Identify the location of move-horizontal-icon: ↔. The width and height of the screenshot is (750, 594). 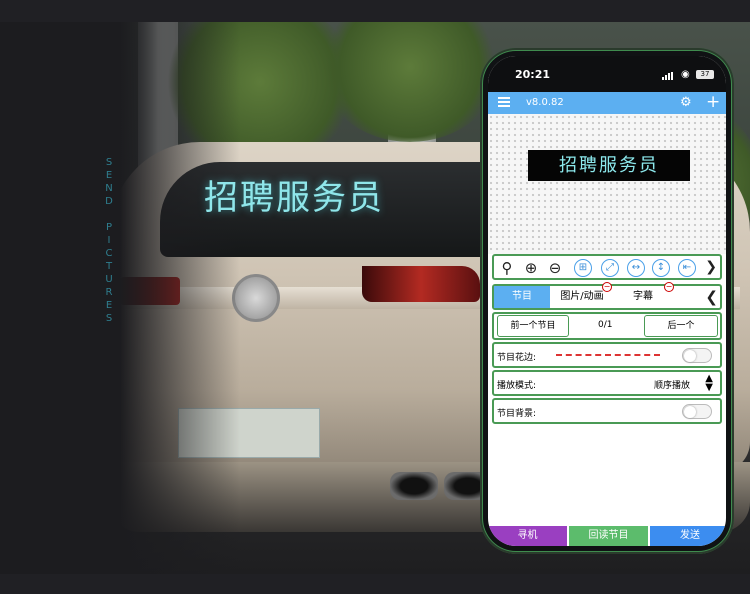
(636, 268).